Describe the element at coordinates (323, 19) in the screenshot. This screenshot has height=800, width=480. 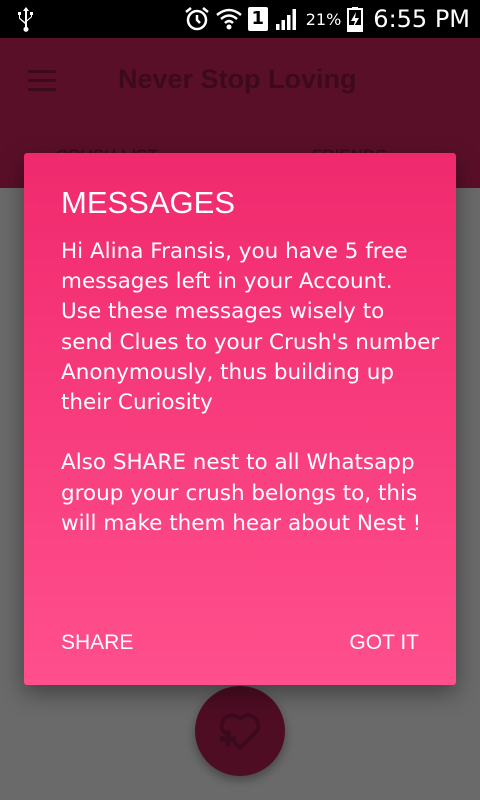
I see `battery-percent: 21%` at that location.